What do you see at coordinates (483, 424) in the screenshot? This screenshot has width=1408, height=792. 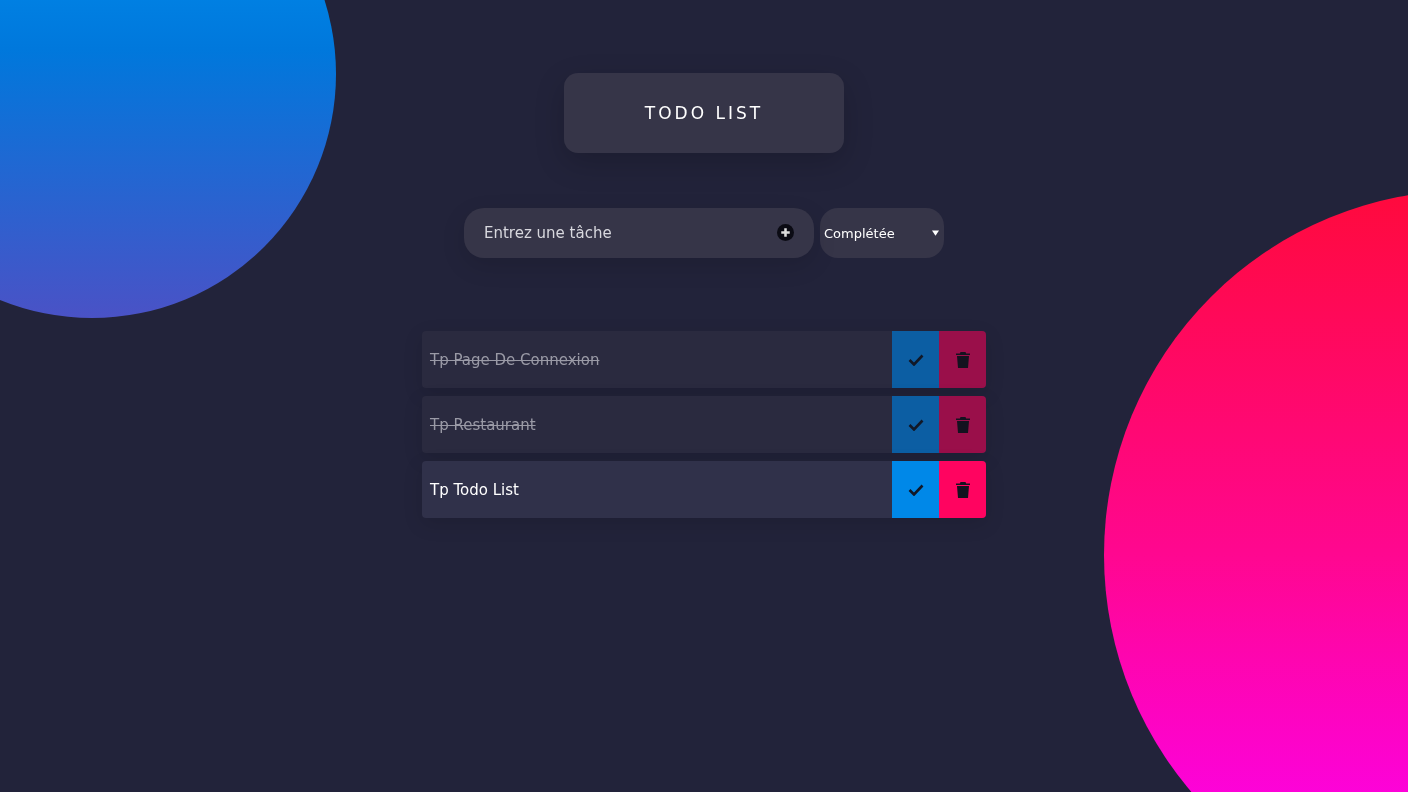 I see `todo-text: Tp Restaurant` at bounding box center [483, 424].